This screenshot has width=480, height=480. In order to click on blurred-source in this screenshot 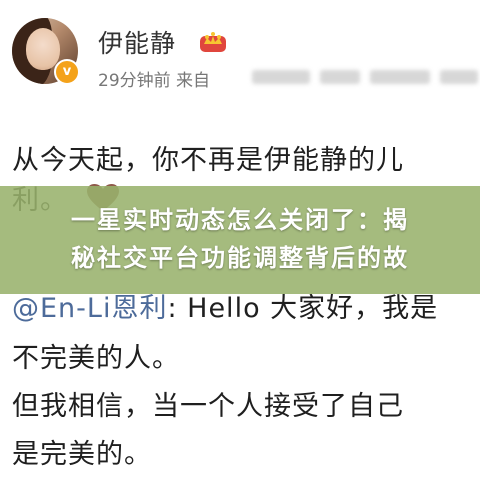, I will do `click(365, 77)`.